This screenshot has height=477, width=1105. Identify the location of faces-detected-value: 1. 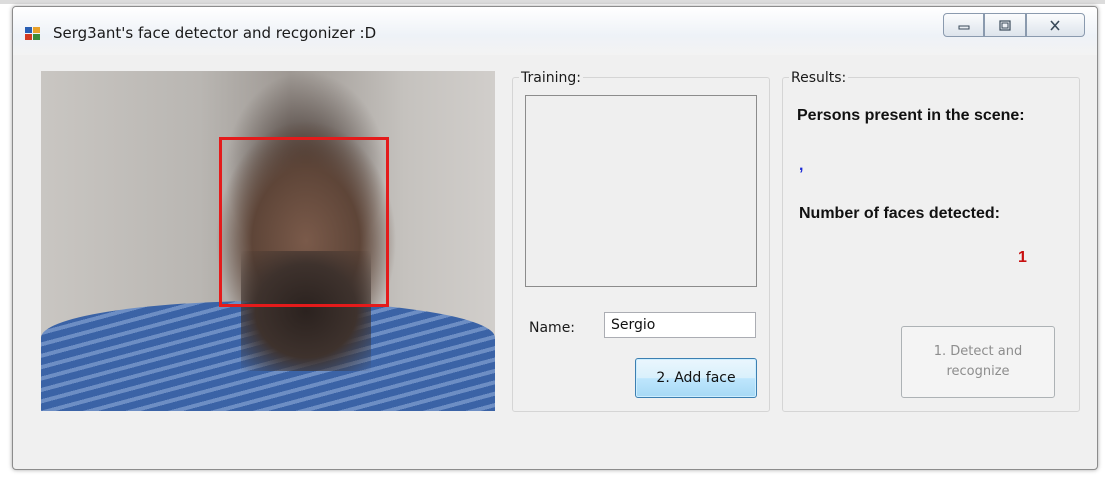
(1022, 257).